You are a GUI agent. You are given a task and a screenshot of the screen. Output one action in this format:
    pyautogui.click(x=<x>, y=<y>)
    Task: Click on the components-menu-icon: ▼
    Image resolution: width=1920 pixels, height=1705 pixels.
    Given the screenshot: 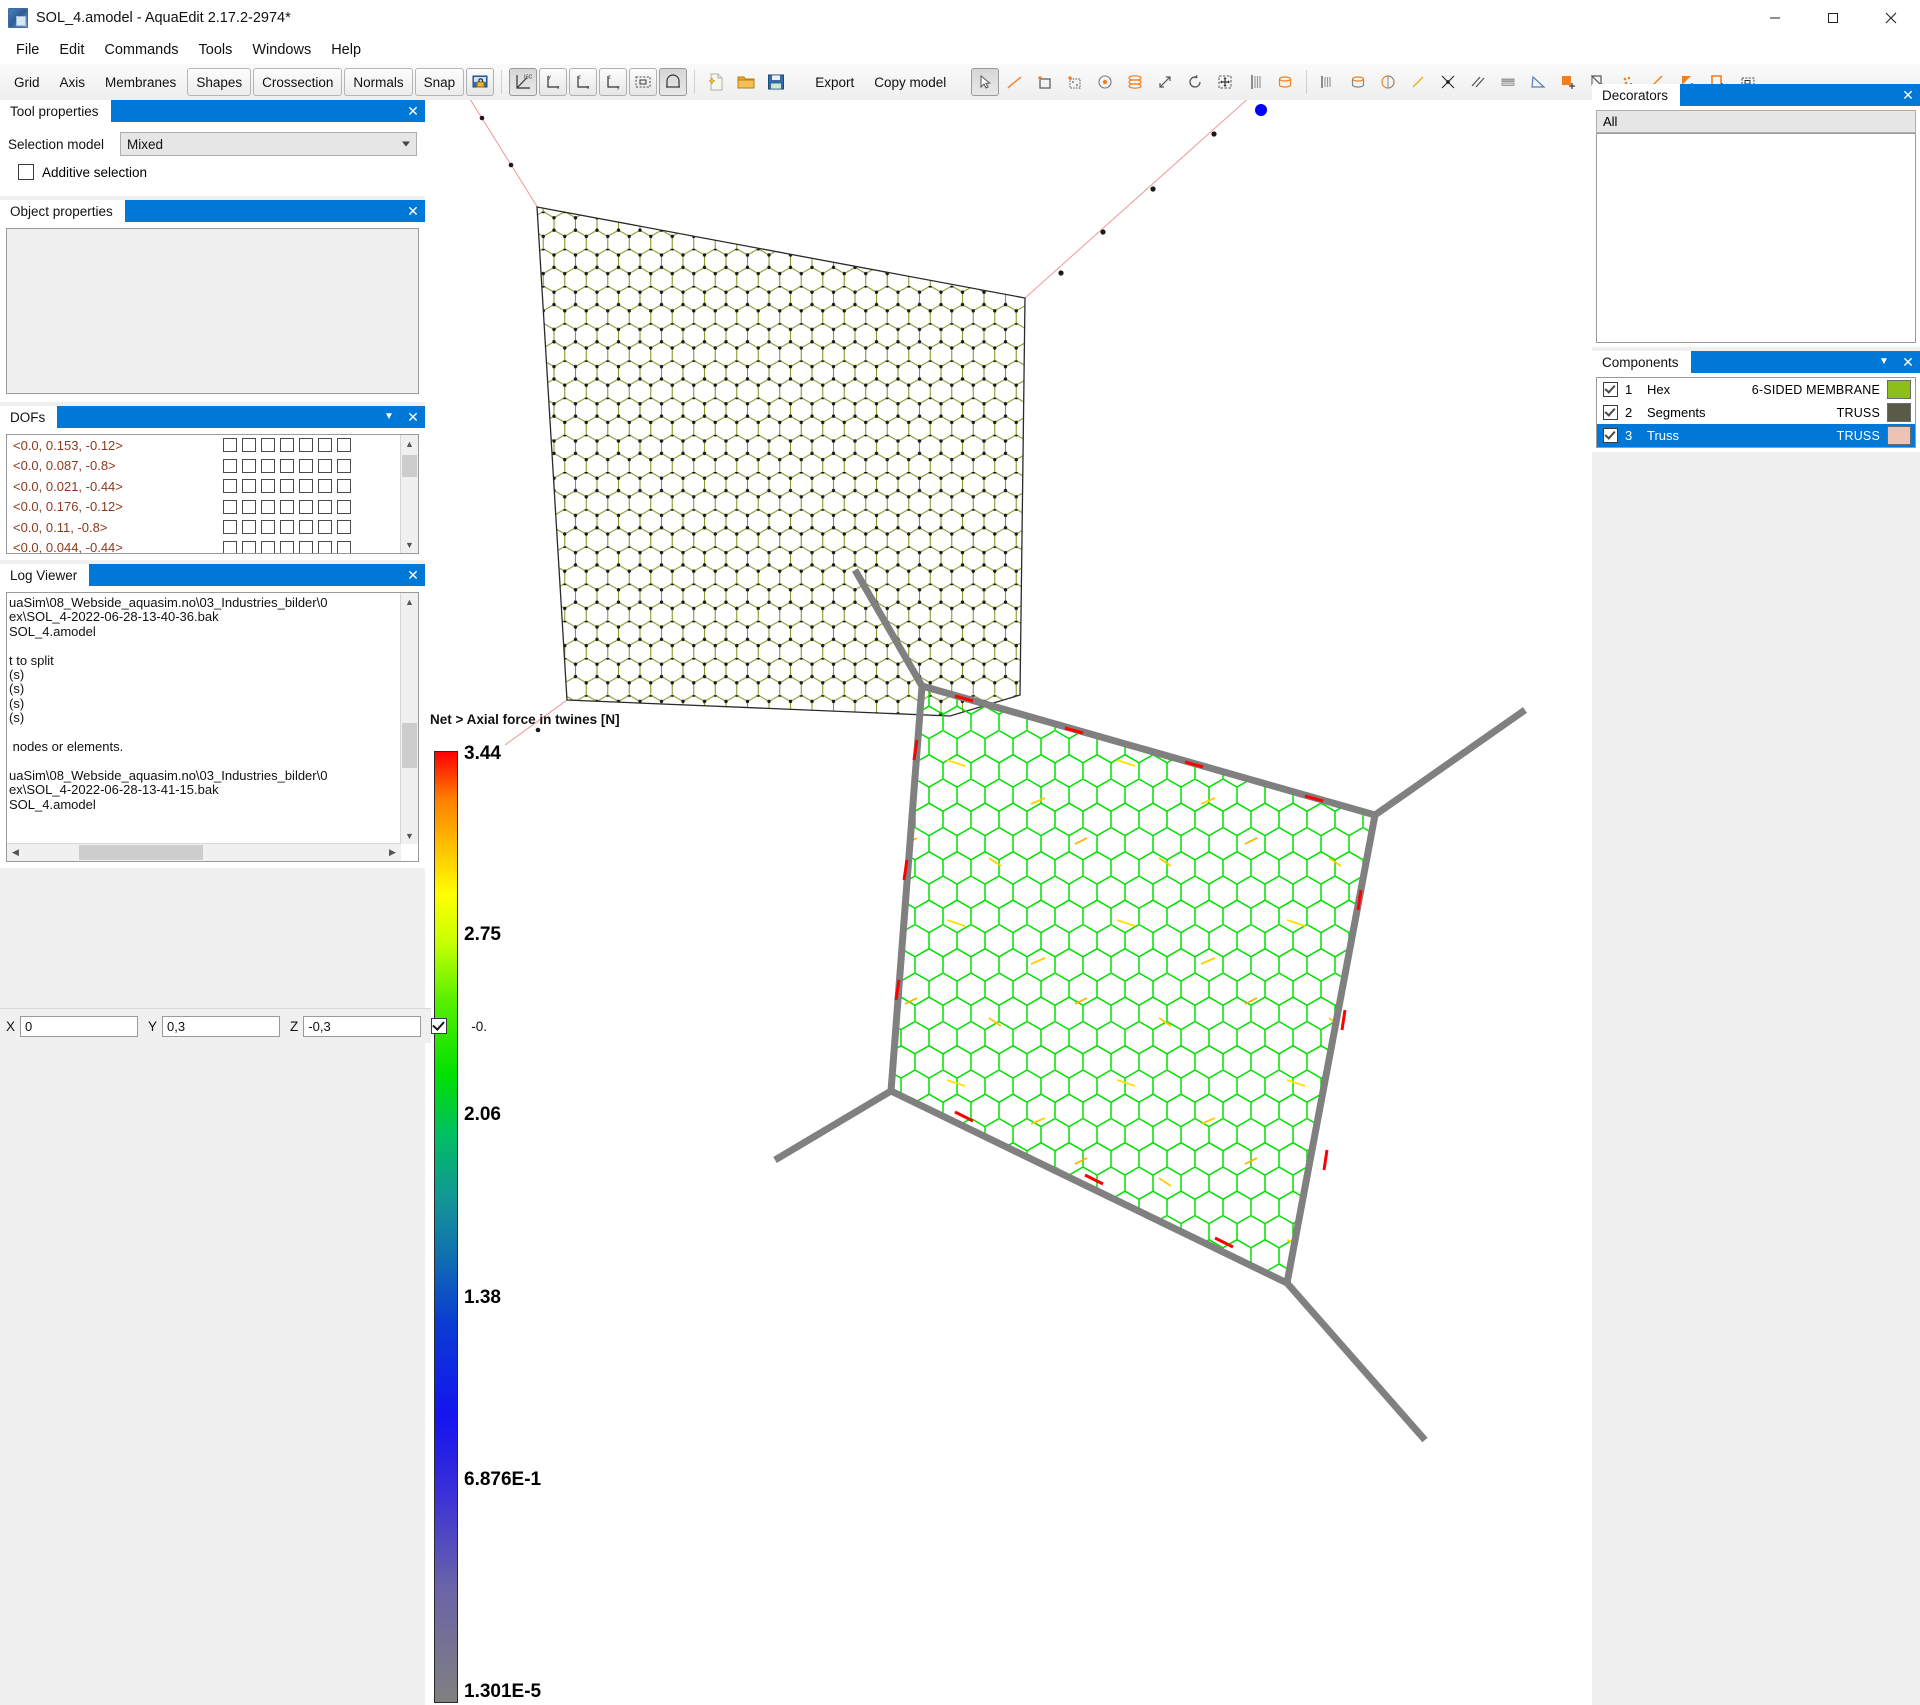 What is the action you would take?
    pyautogui.click(x=1884, y=362)
    